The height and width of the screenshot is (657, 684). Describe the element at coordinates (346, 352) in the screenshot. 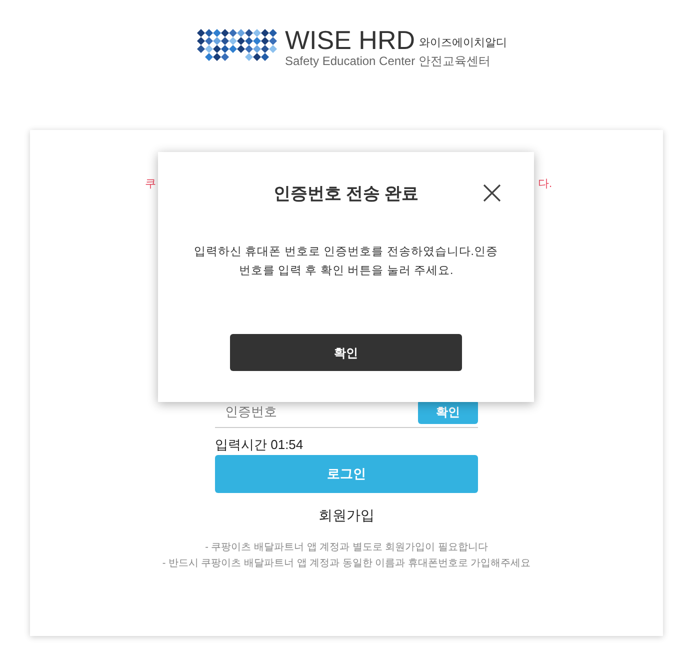

I see `modal-confirm-button: 확인` at that location.